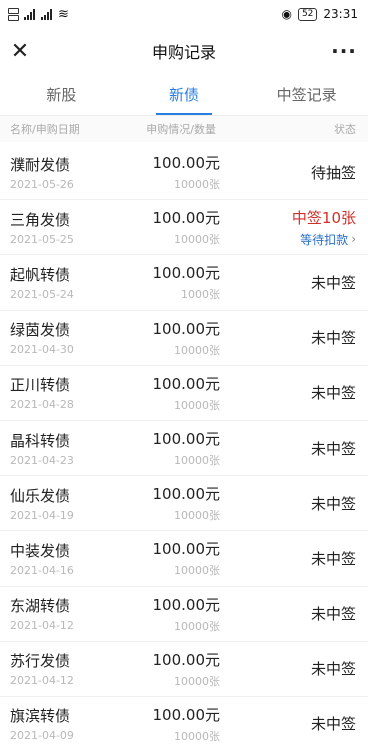 The width and height of the screenshot is (368, 750). I want to click on row-name-date: 东湖转债 2021-04-12, so click(75, 613).